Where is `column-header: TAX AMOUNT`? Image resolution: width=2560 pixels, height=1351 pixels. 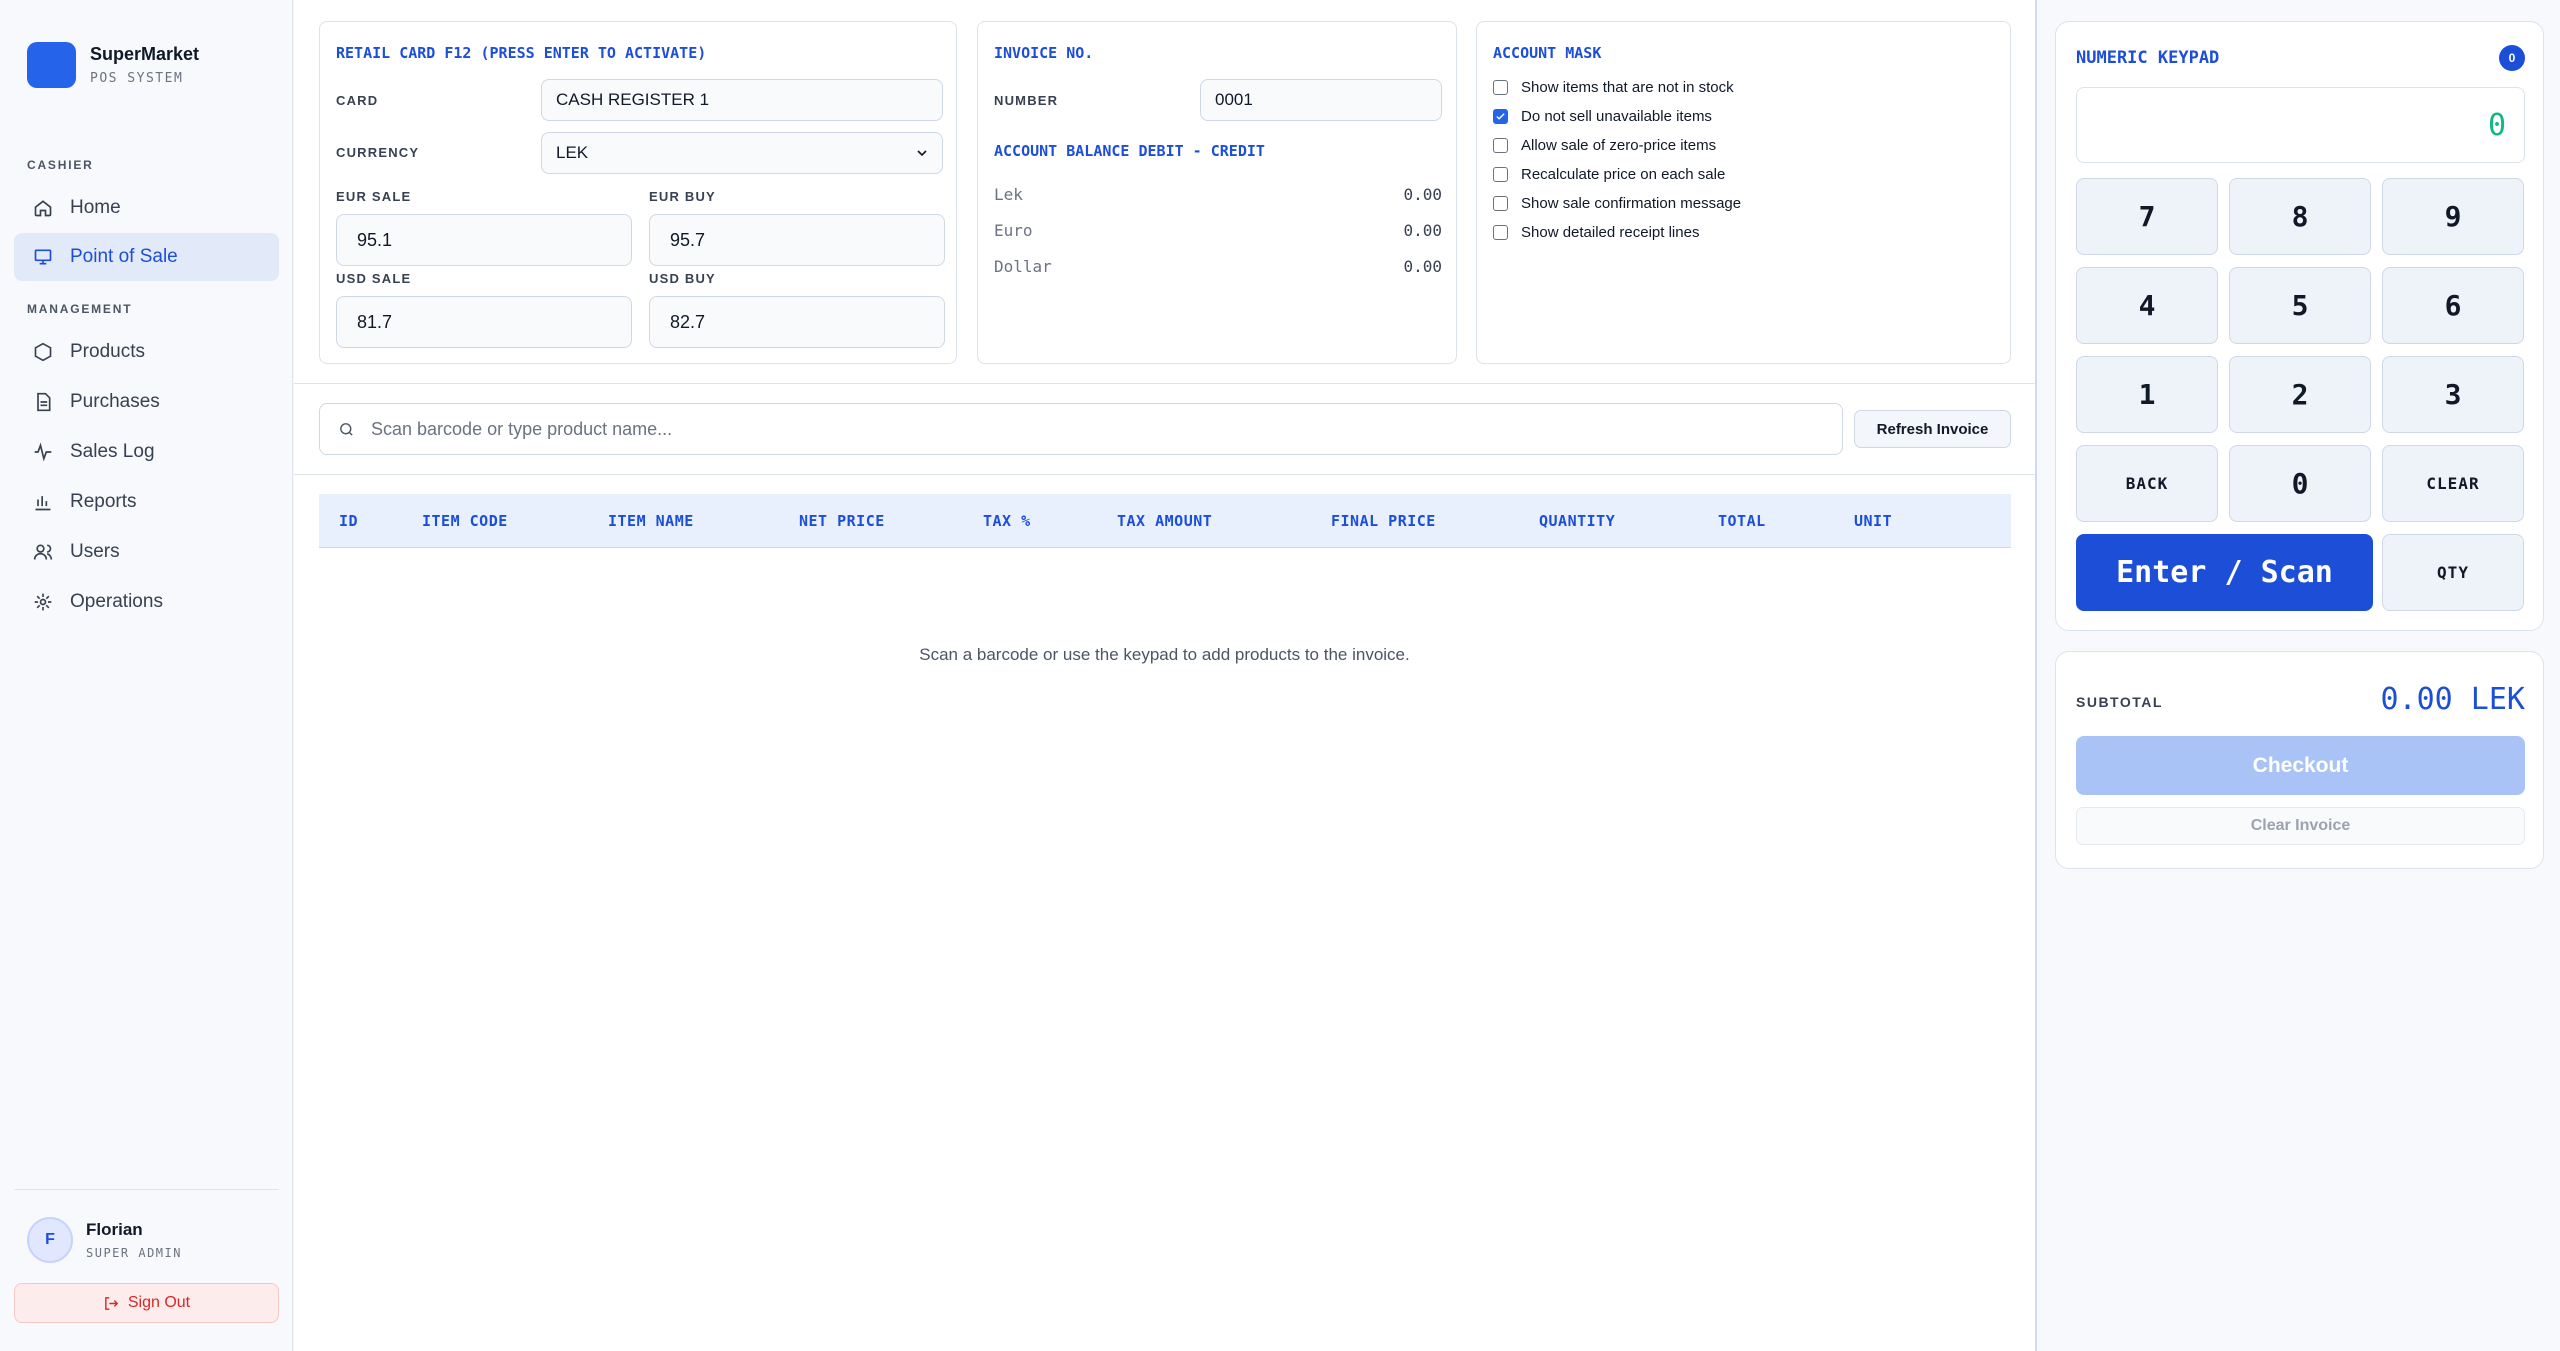
column-header: TAX AMOUNT is located at coordinates (1164, 521).